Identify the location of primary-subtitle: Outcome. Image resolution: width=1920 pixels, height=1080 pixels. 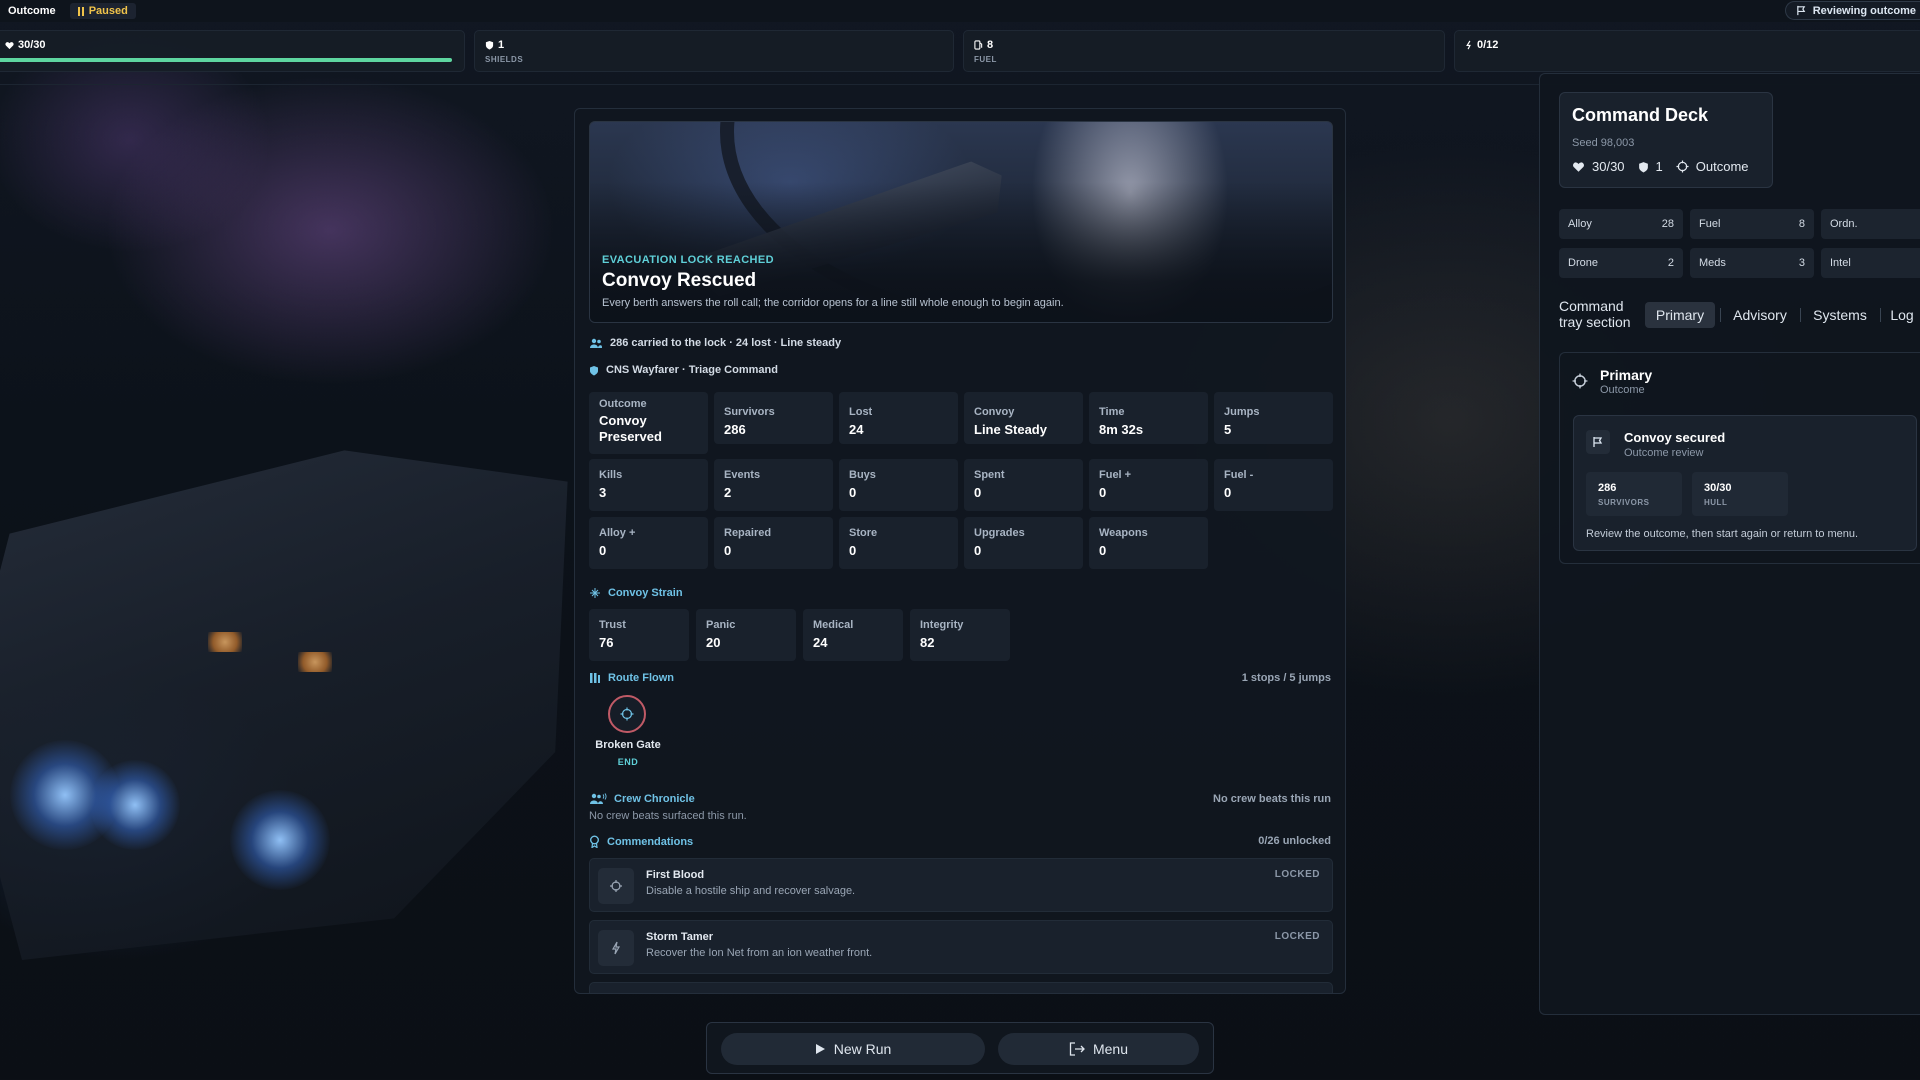
(1622, 390).